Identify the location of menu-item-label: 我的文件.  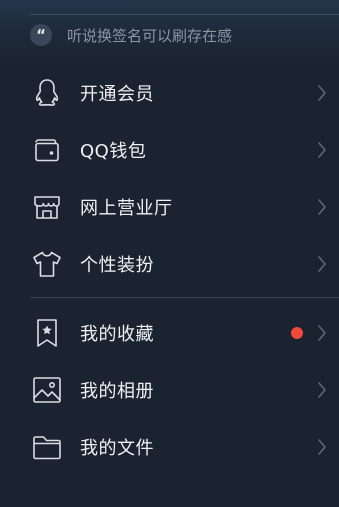
(117, 448).